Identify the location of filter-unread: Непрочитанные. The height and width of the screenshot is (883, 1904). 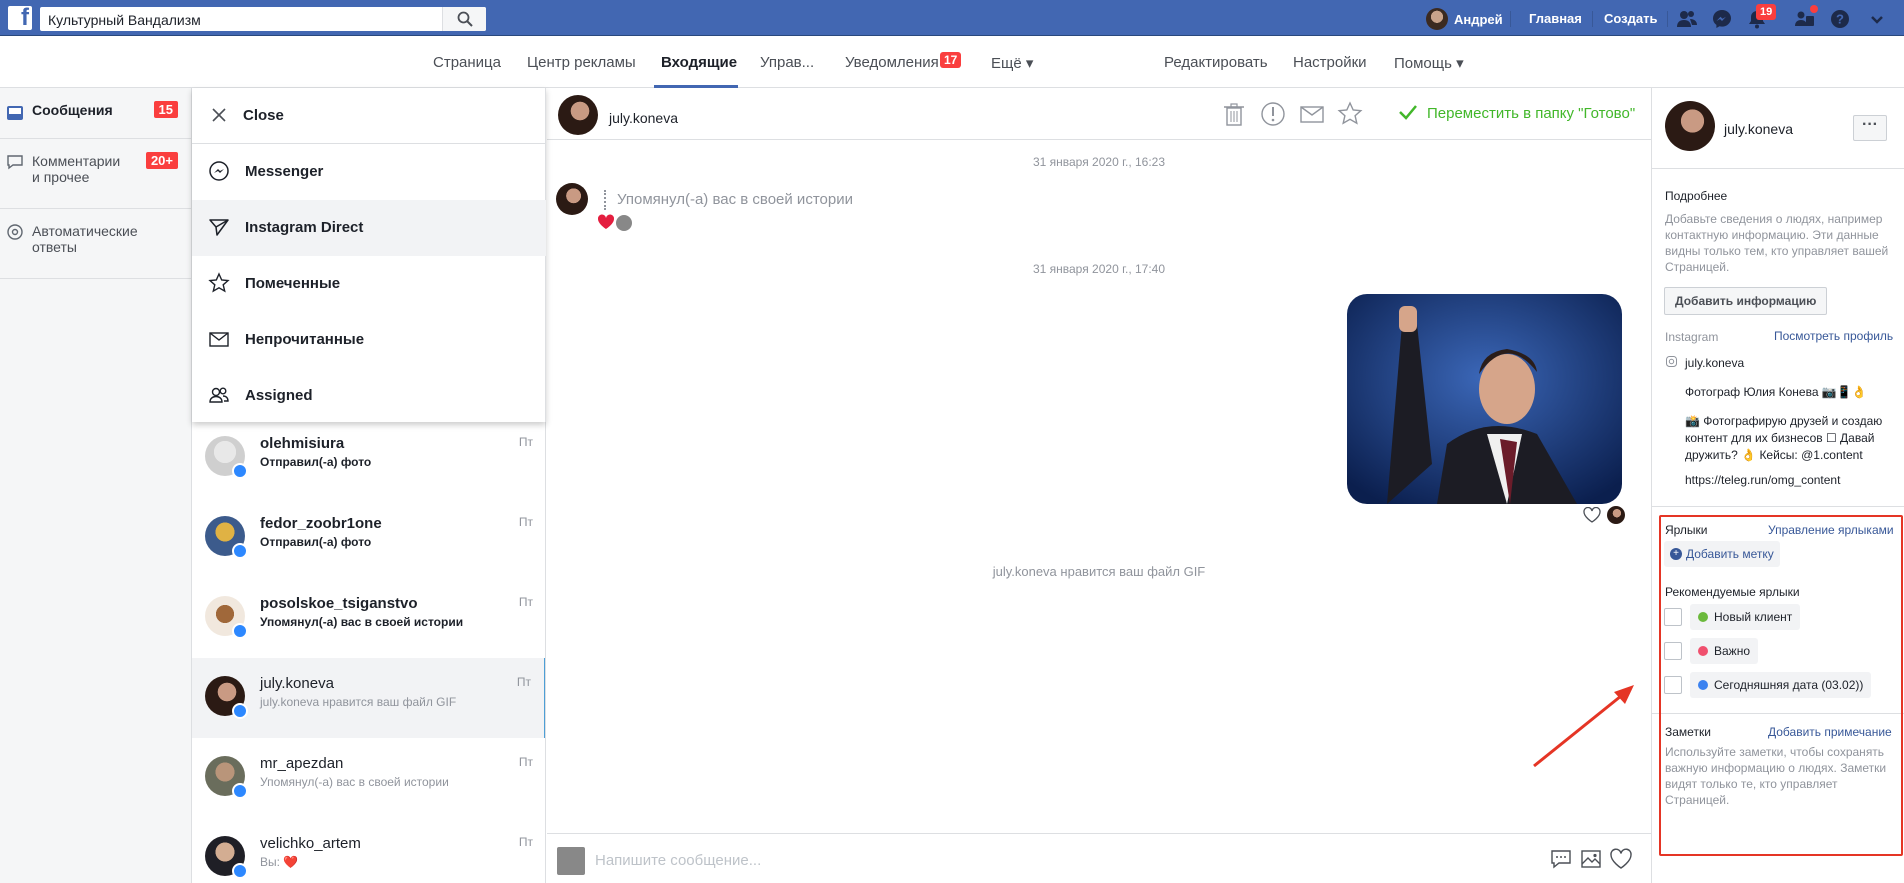
(369, 340).